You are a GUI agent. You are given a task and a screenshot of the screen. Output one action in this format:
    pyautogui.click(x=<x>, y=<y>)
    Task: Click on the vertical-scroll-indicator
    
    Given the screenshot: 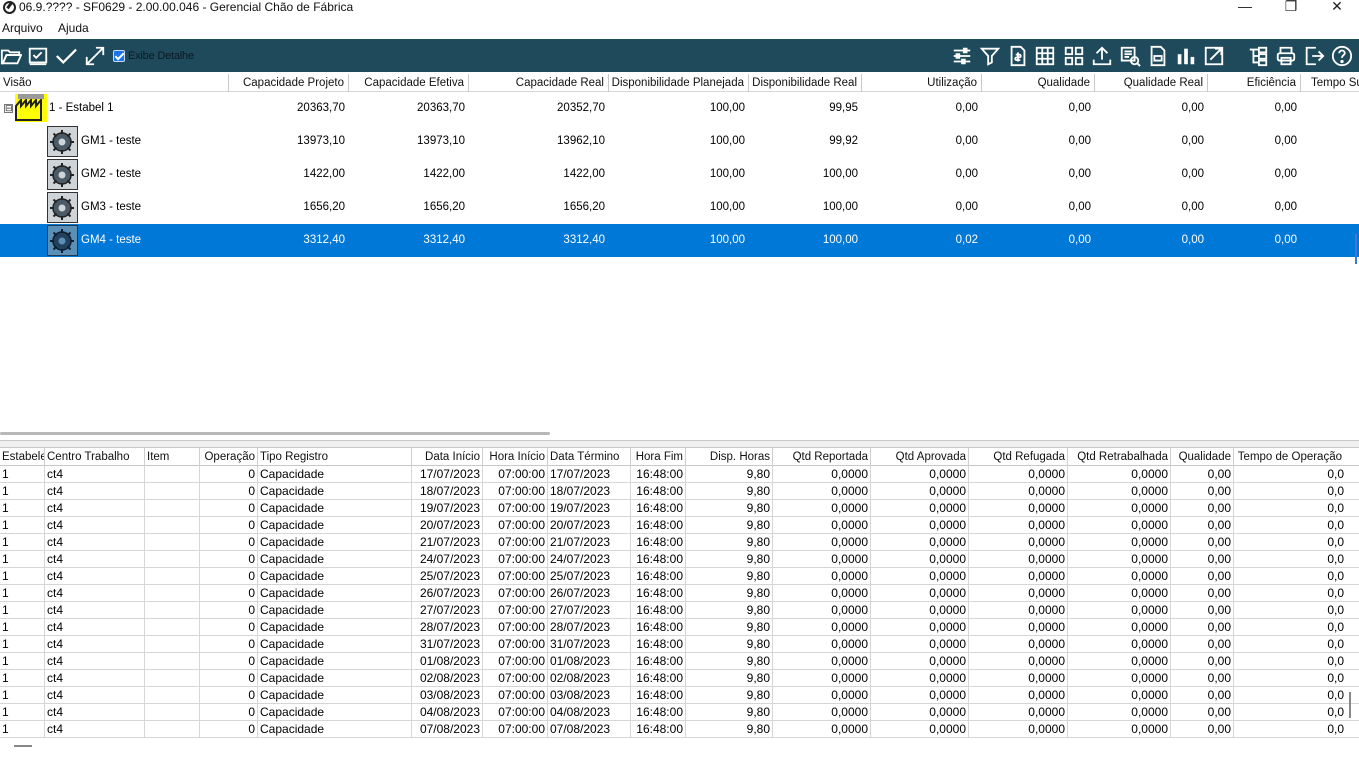 What is the action you would take?
    pyautogui.click(x=1356, y=249)
    